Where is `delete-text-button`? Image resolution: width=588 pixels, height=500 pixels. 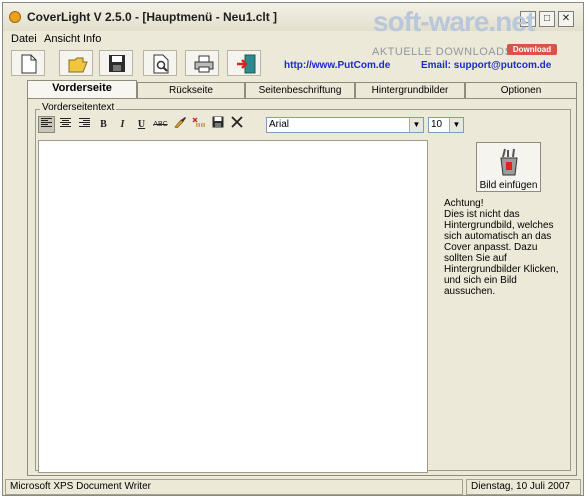
delete-text-button is located at coordinates (236, 124).